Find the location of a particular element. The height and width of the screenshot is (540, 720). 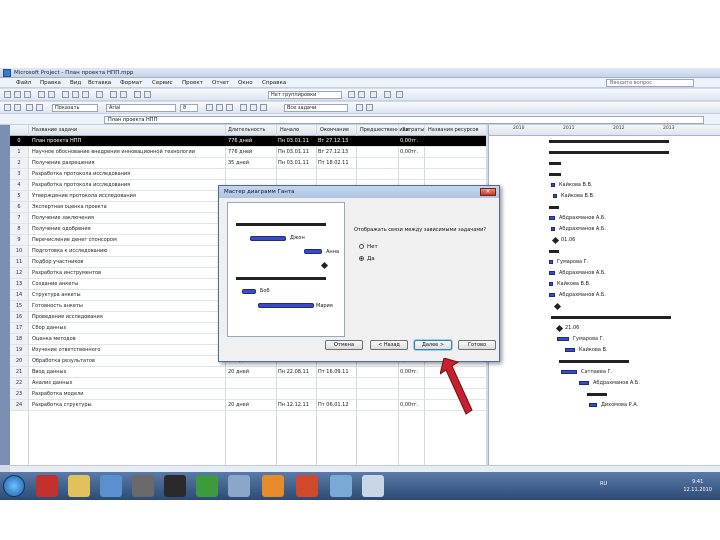

row-id: 15 is located at coordinates (19, 306).